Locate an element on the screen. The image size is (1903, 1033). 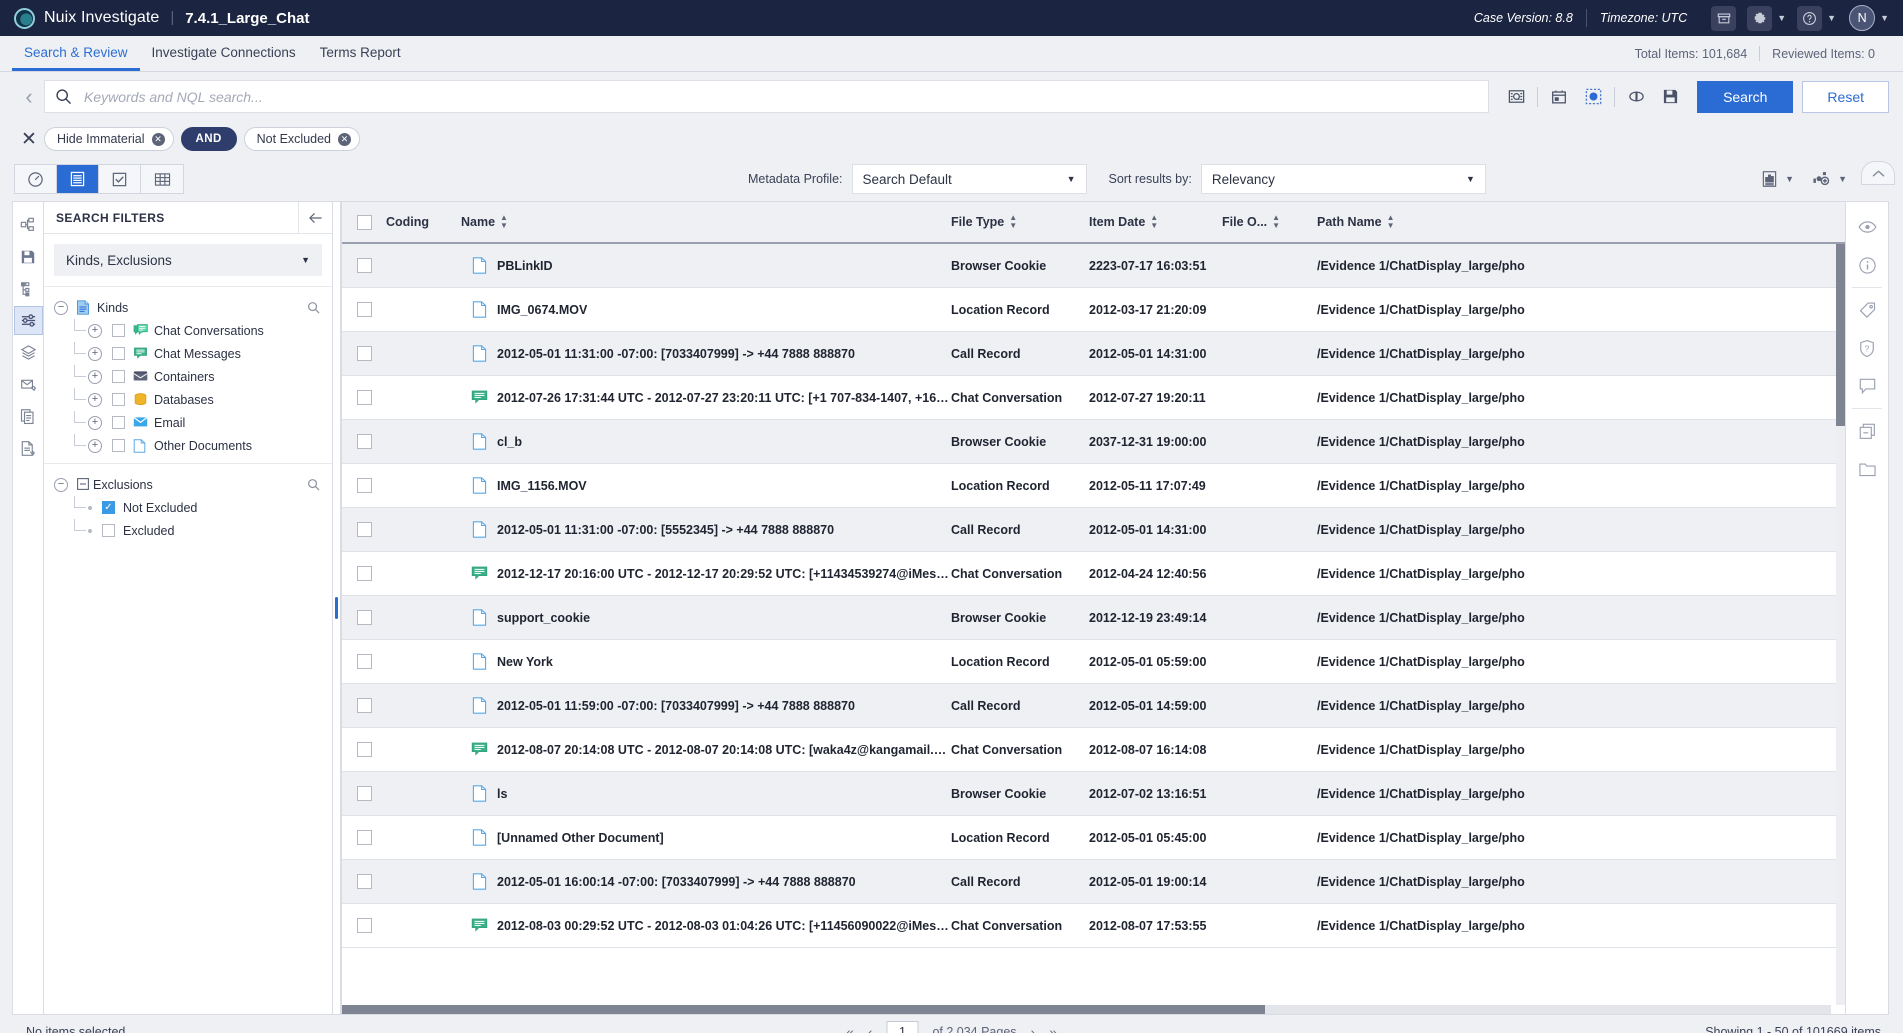
filter-item-chat-conversations: + Chat Conversations is located at coordinates (188, 330).